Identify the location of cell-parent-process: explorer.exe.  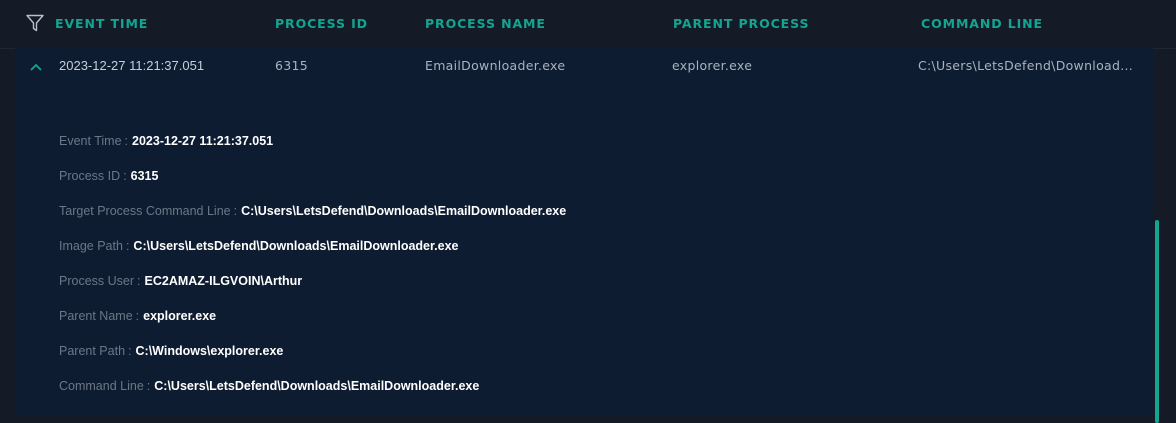
(712, 65).